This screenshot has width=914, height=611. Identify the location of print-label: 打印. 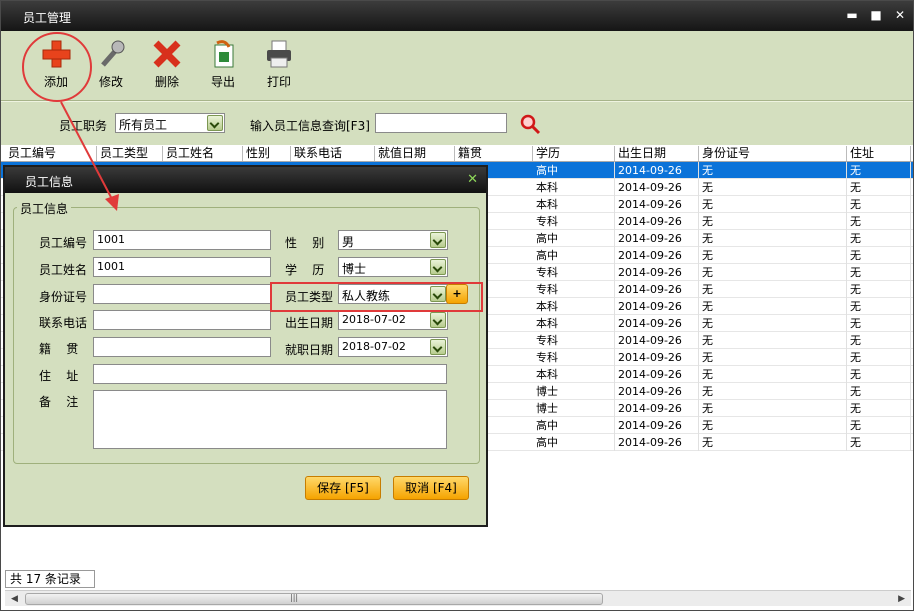
(278, 82).